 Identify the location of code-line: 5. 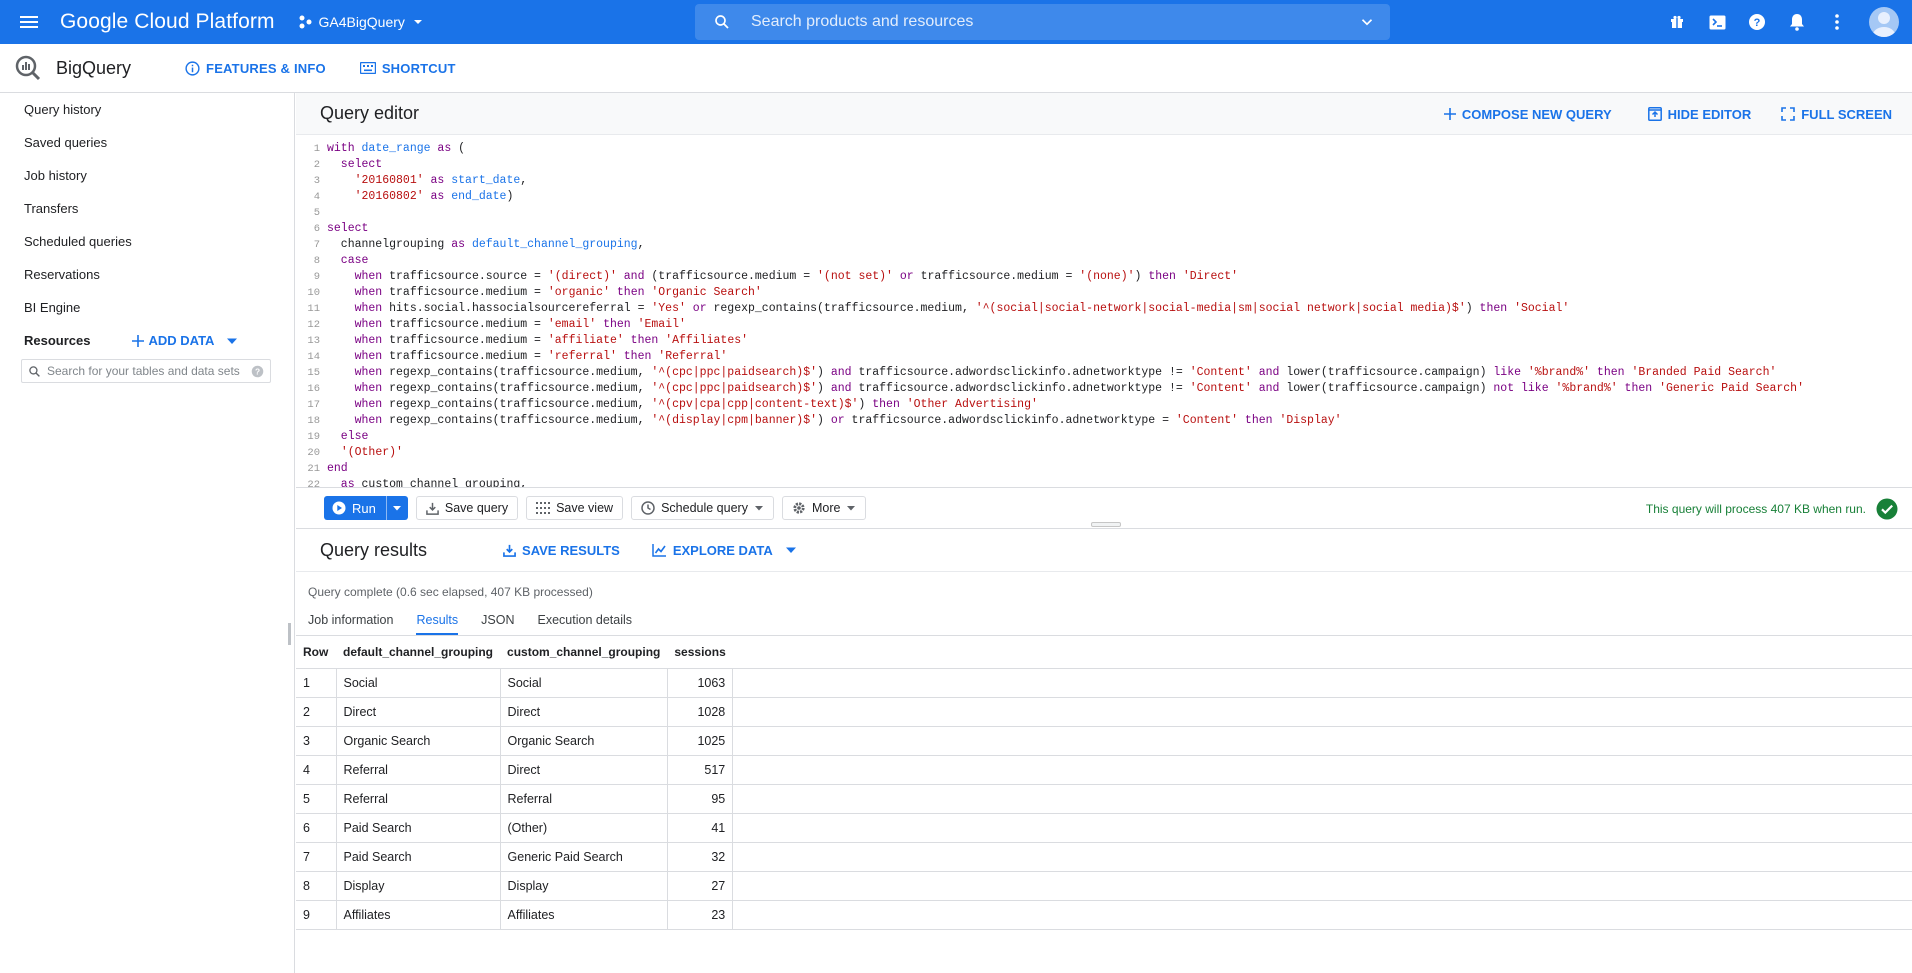
(1104, 213).